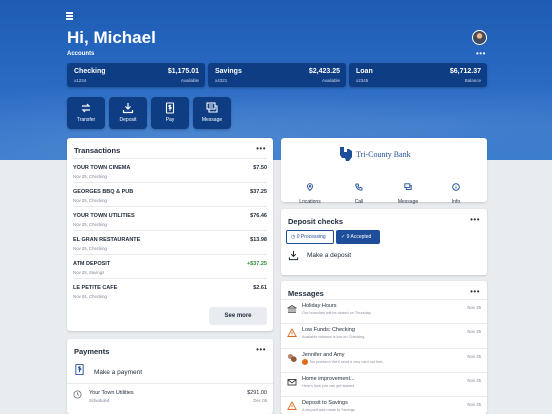  I want to click on bank-action-locations: Locations, so click(310, 191).